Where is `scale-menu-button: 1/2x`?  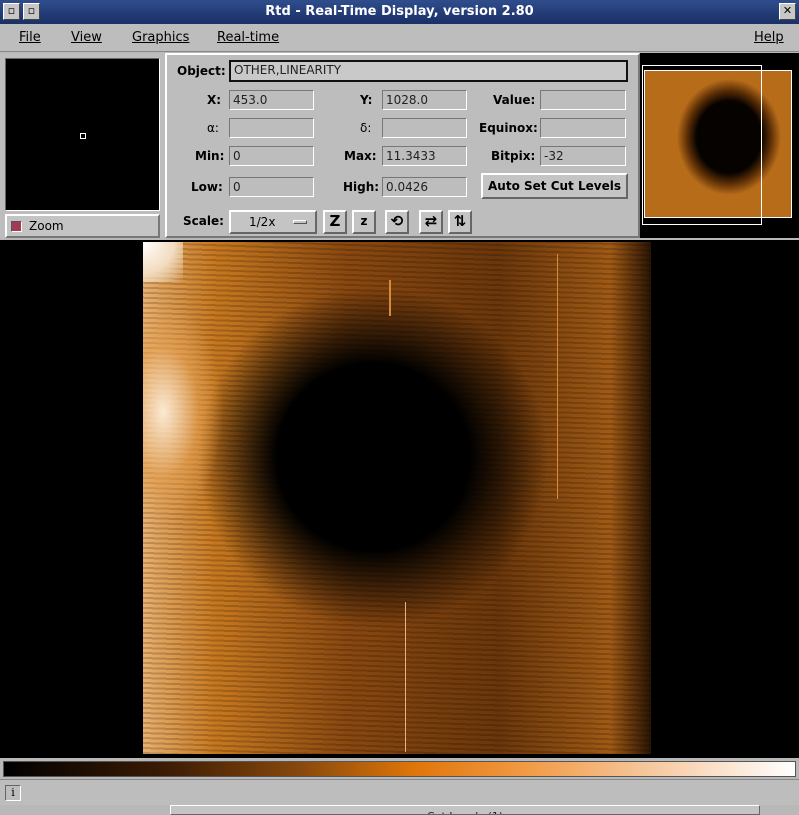
scale-menu-button: 1/2x is located at coordinates (273, 222).